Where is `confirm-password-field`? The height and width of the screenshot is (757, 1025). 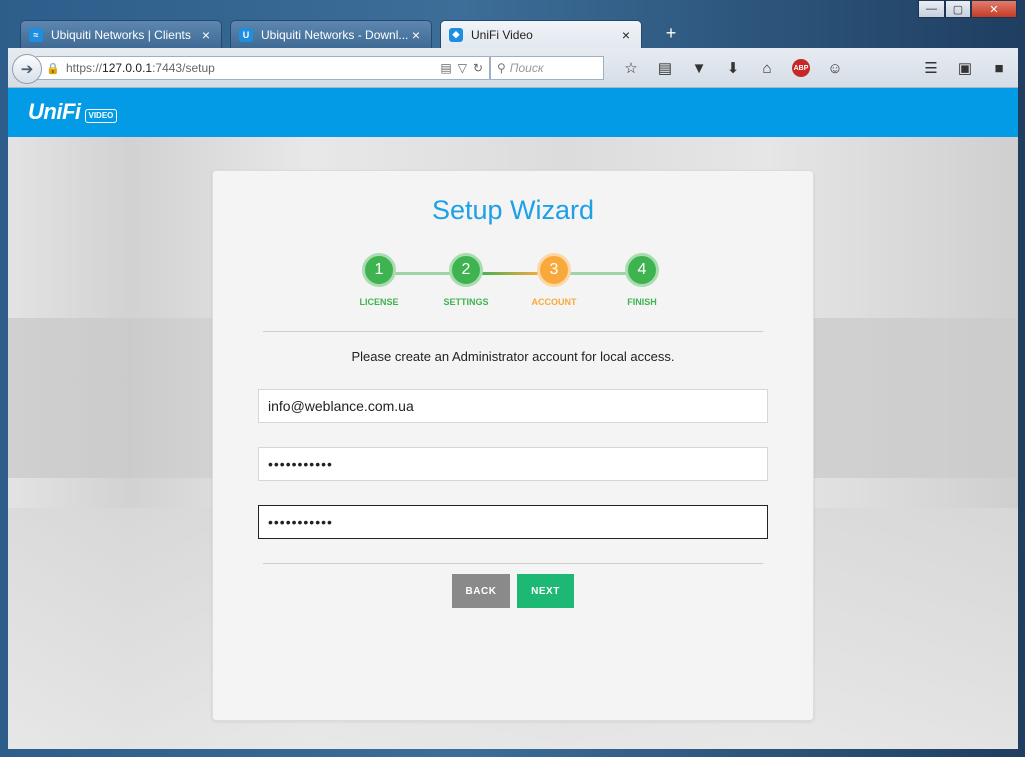 confirm-password-field is located at coordinates (513, 522).